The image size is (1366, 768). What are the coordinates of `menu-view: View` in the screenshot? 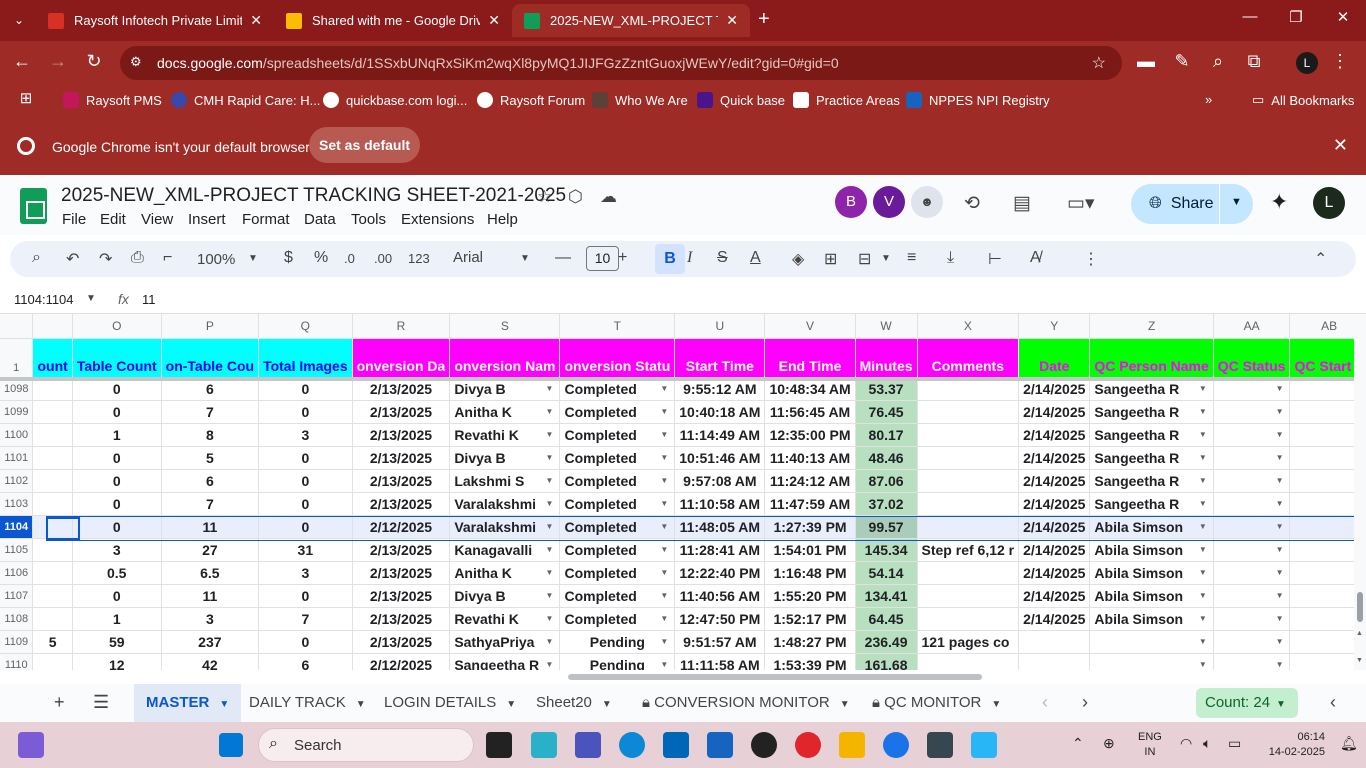 It's located at (157, 219).